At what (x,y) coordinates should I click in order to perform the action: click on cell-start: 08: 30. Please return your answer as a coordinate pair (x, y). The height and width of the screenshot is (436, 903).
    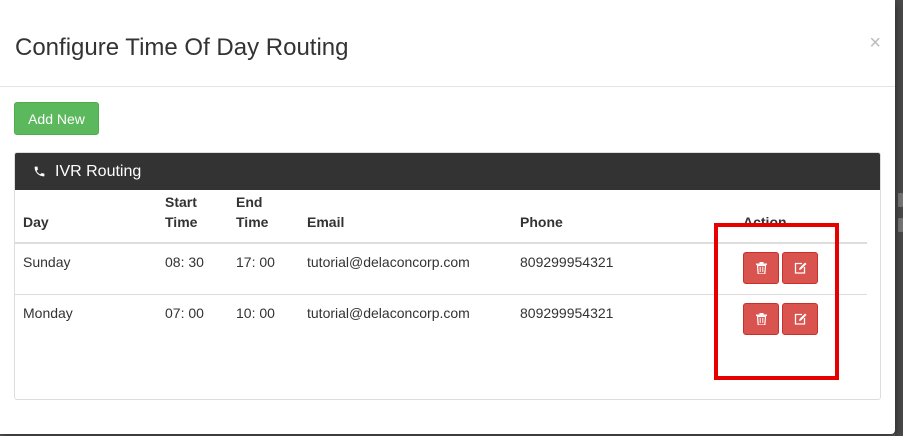
    Looking at the image, I should click on (184, 262).